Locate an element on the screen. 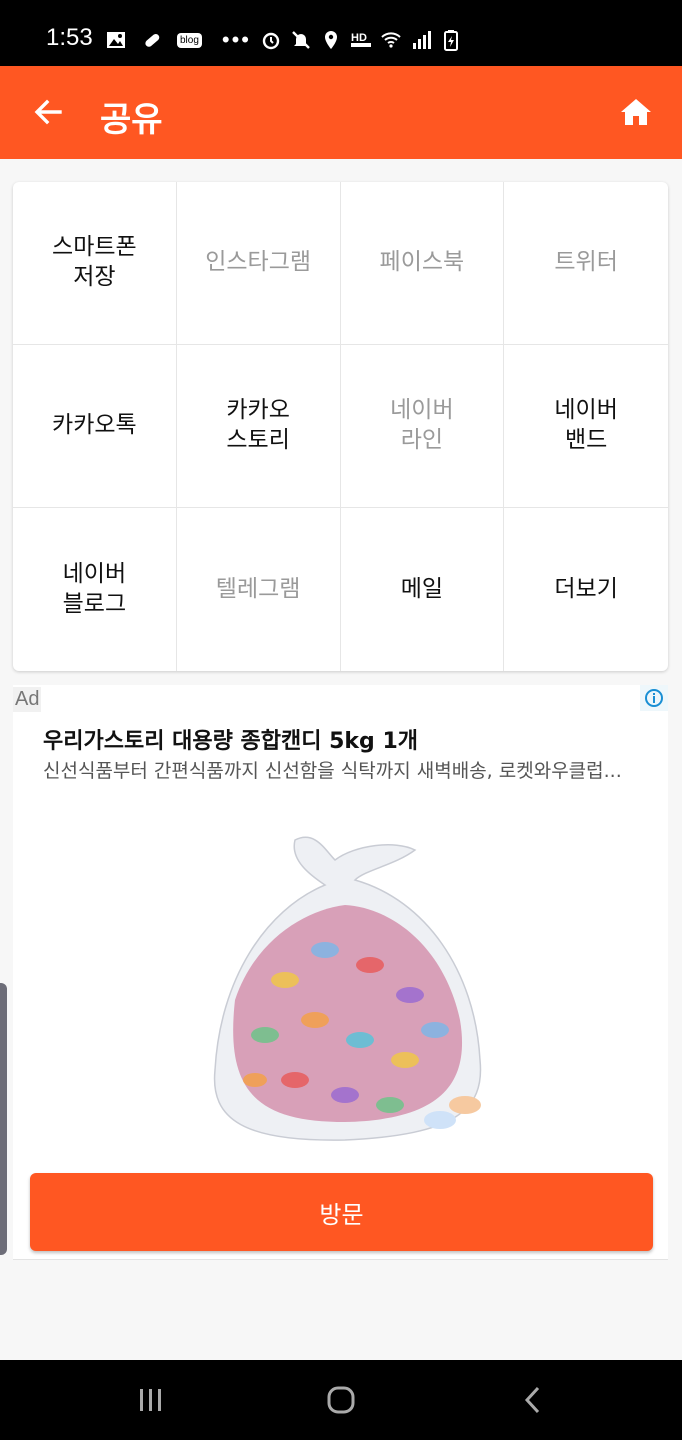 The width and height of the screenshot is (682, 1440). gallery-icon is located at coordinates (116, 40).